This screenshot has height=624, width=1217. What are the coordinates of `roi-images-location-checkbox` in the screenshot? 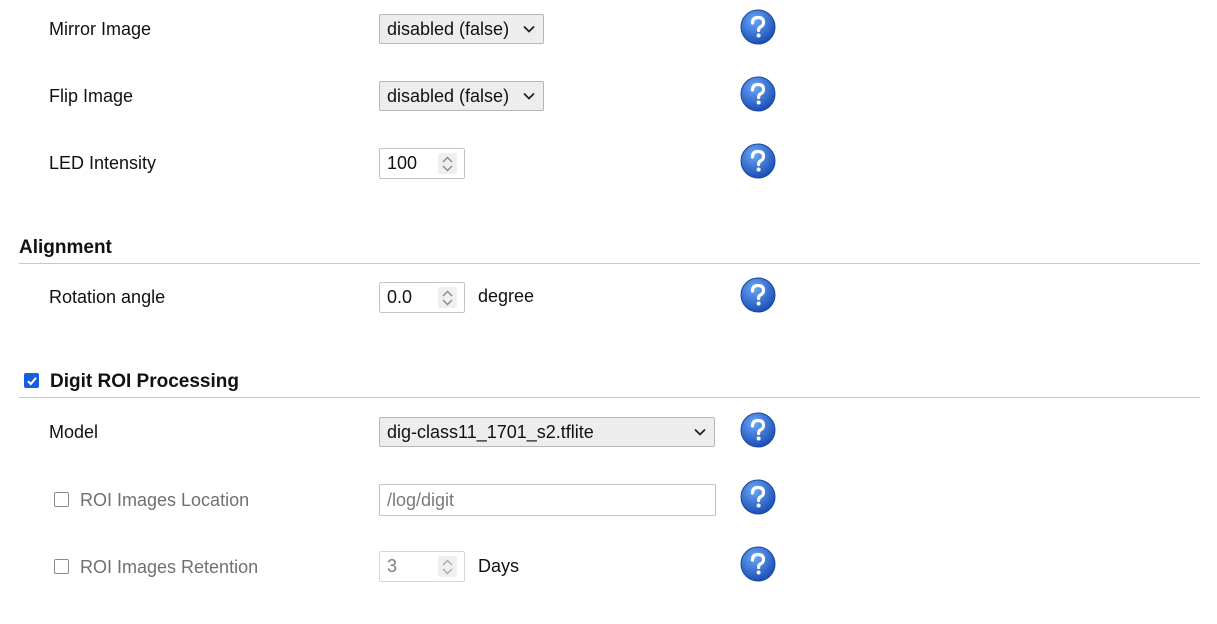 It's located at (61, 499).